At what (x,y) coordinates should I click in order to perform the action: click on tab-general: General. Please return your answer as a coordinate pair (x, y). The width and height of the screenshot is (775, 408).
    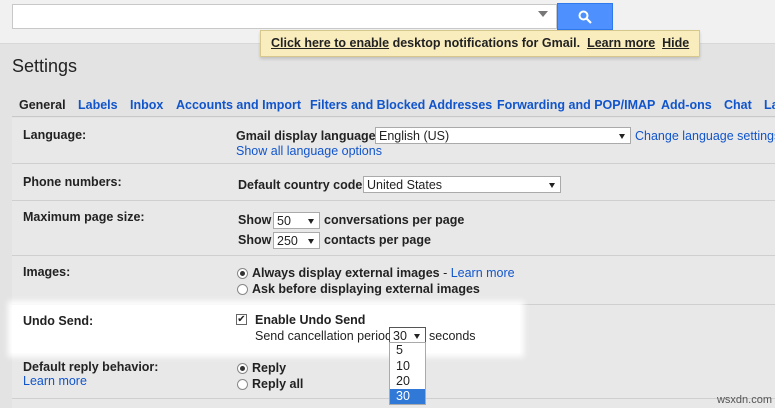
    Looking at the image, I should click on (42, 105).